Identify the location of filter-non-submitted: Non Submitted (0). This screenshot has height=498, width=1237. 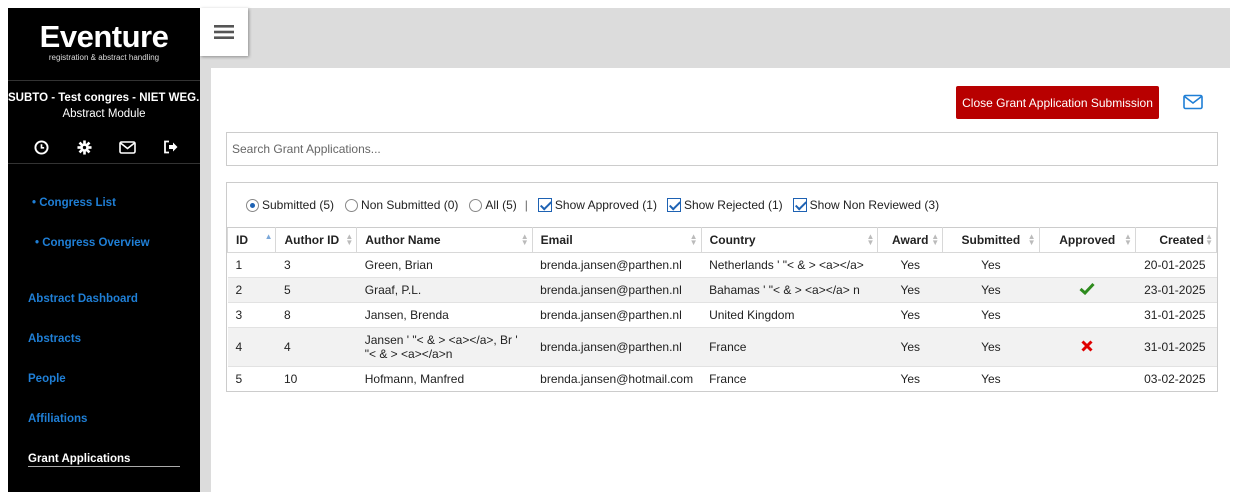
(401, 205).